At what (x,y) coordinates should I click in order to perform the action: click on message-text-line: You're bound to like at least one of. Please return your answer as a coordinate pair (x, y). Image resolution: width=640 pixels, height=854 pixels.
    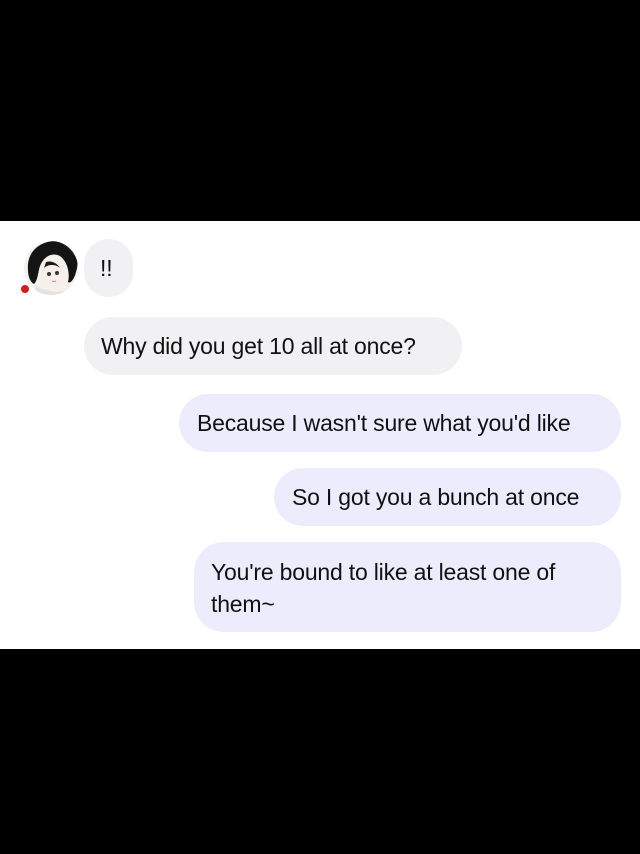
    Looking at the image, I should click on (383, 572).